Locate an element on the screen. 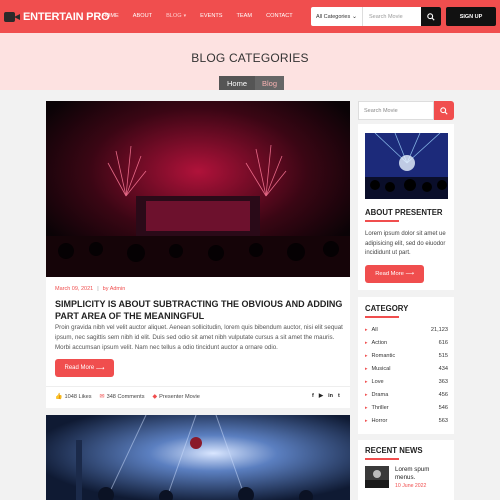 Image resolution: width=500 pixels, height=500 pixels. category-item-action: ▸ Action 616 is located at coordinates (406, 342).